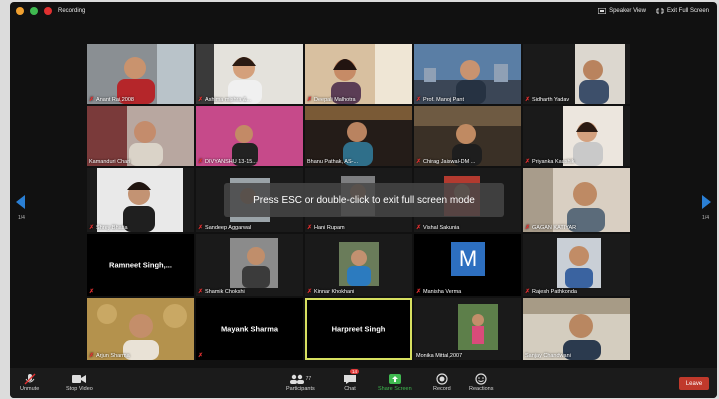 The width and height of the screenshot is (719, 399). I want to click on record-button: Record, so click(442, 382).